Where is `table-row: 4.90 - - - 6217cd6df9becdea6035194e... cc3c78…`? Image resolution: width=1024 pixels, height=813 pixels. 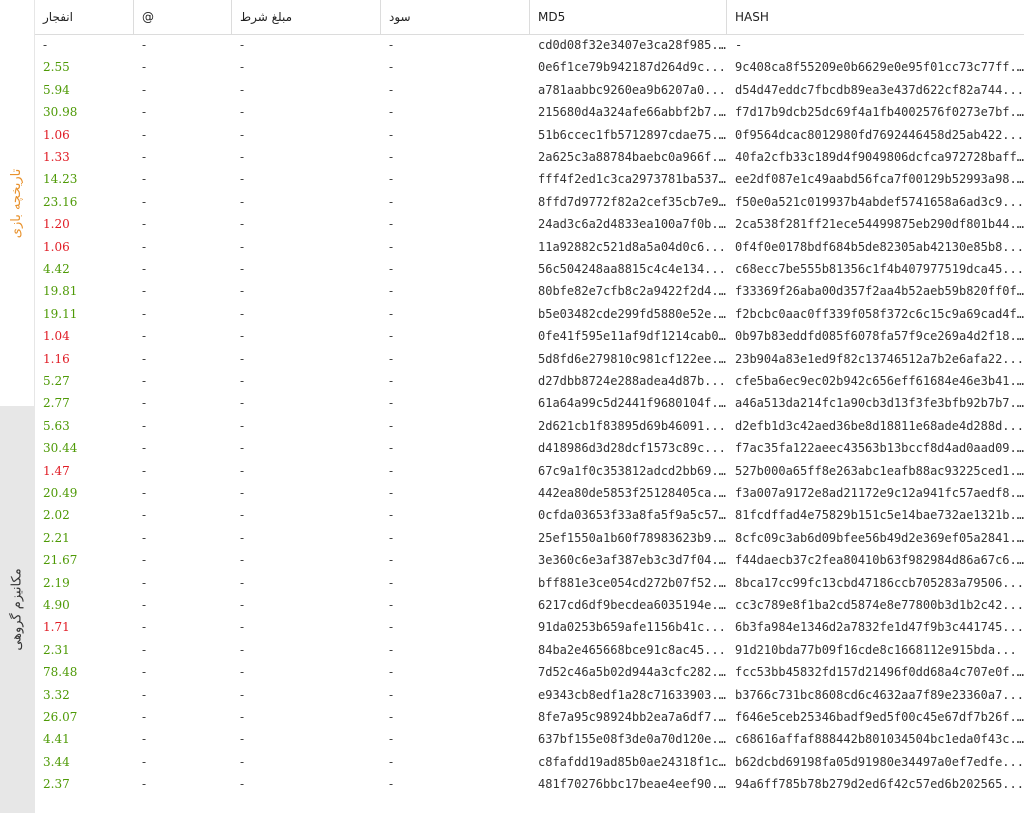 table-row: 4.90 - - - 6217cd6df9becdea6035194e... cc3c78… is located at coordinates (529, 605).